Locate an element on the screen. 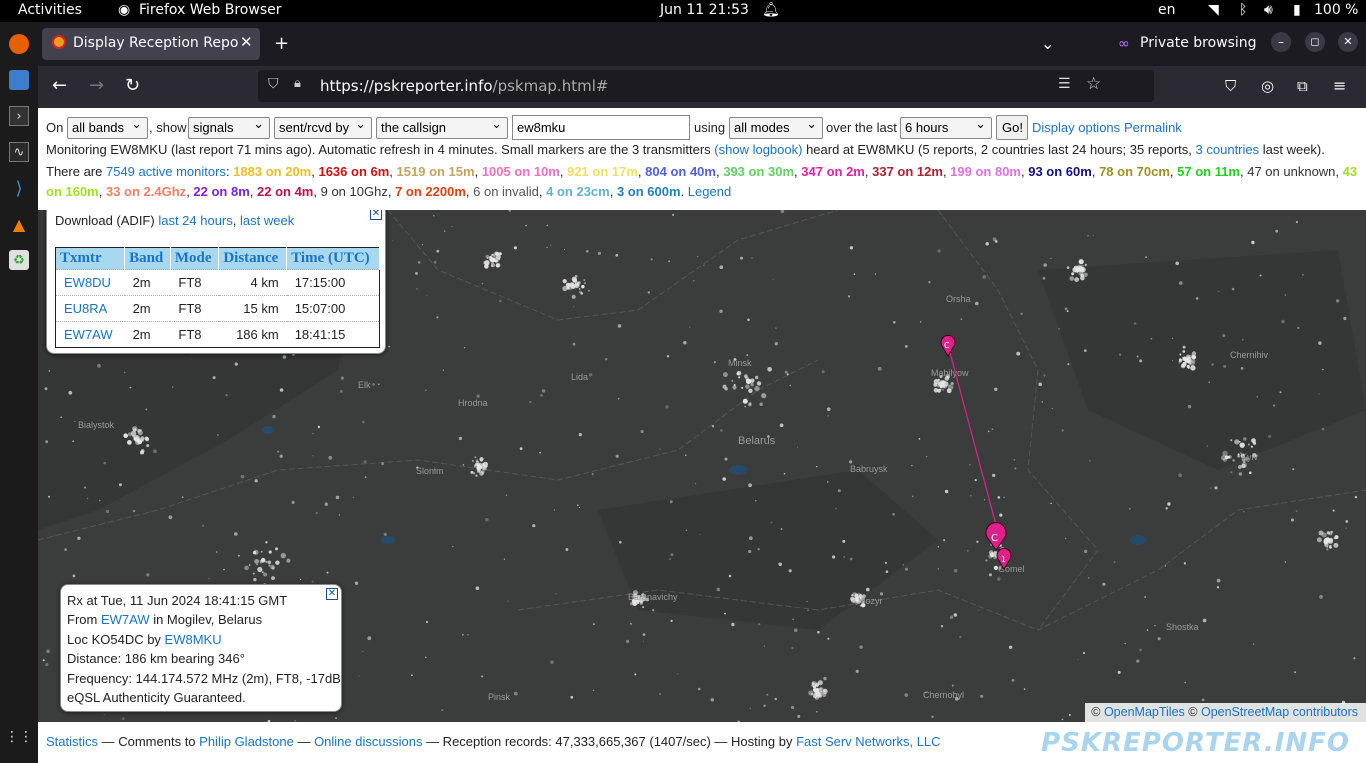 This screenshot has width=1366, height=763. from-callsign-link: EW7AW is located at coordinates (125, 619).